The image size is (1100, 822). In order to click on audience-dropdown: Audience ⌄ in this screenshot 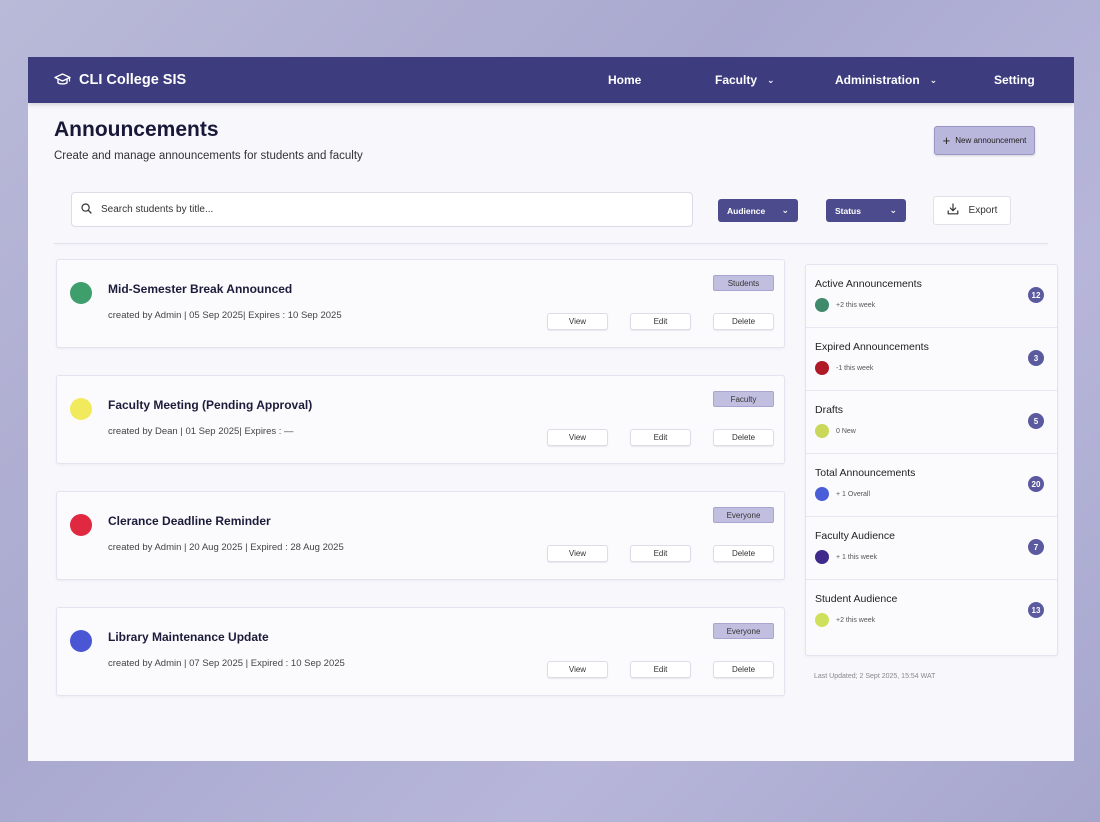, I will do `click(758, 210)`.